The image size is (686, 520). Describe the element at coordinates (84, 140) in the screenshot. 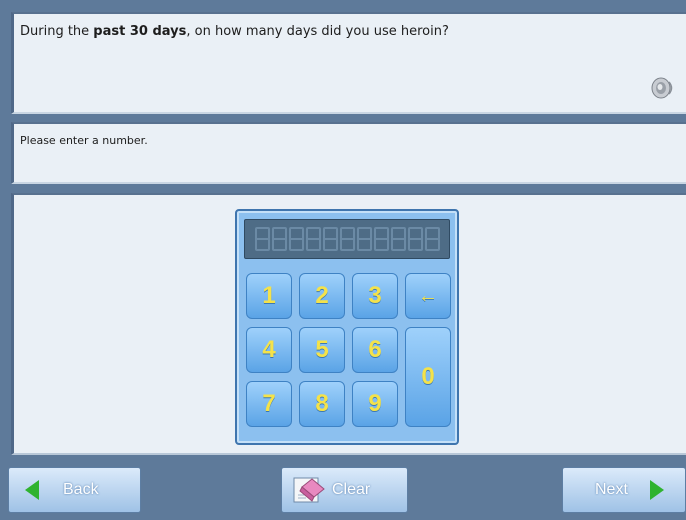

I see `instruction-text: Please enter a number.` at that location.